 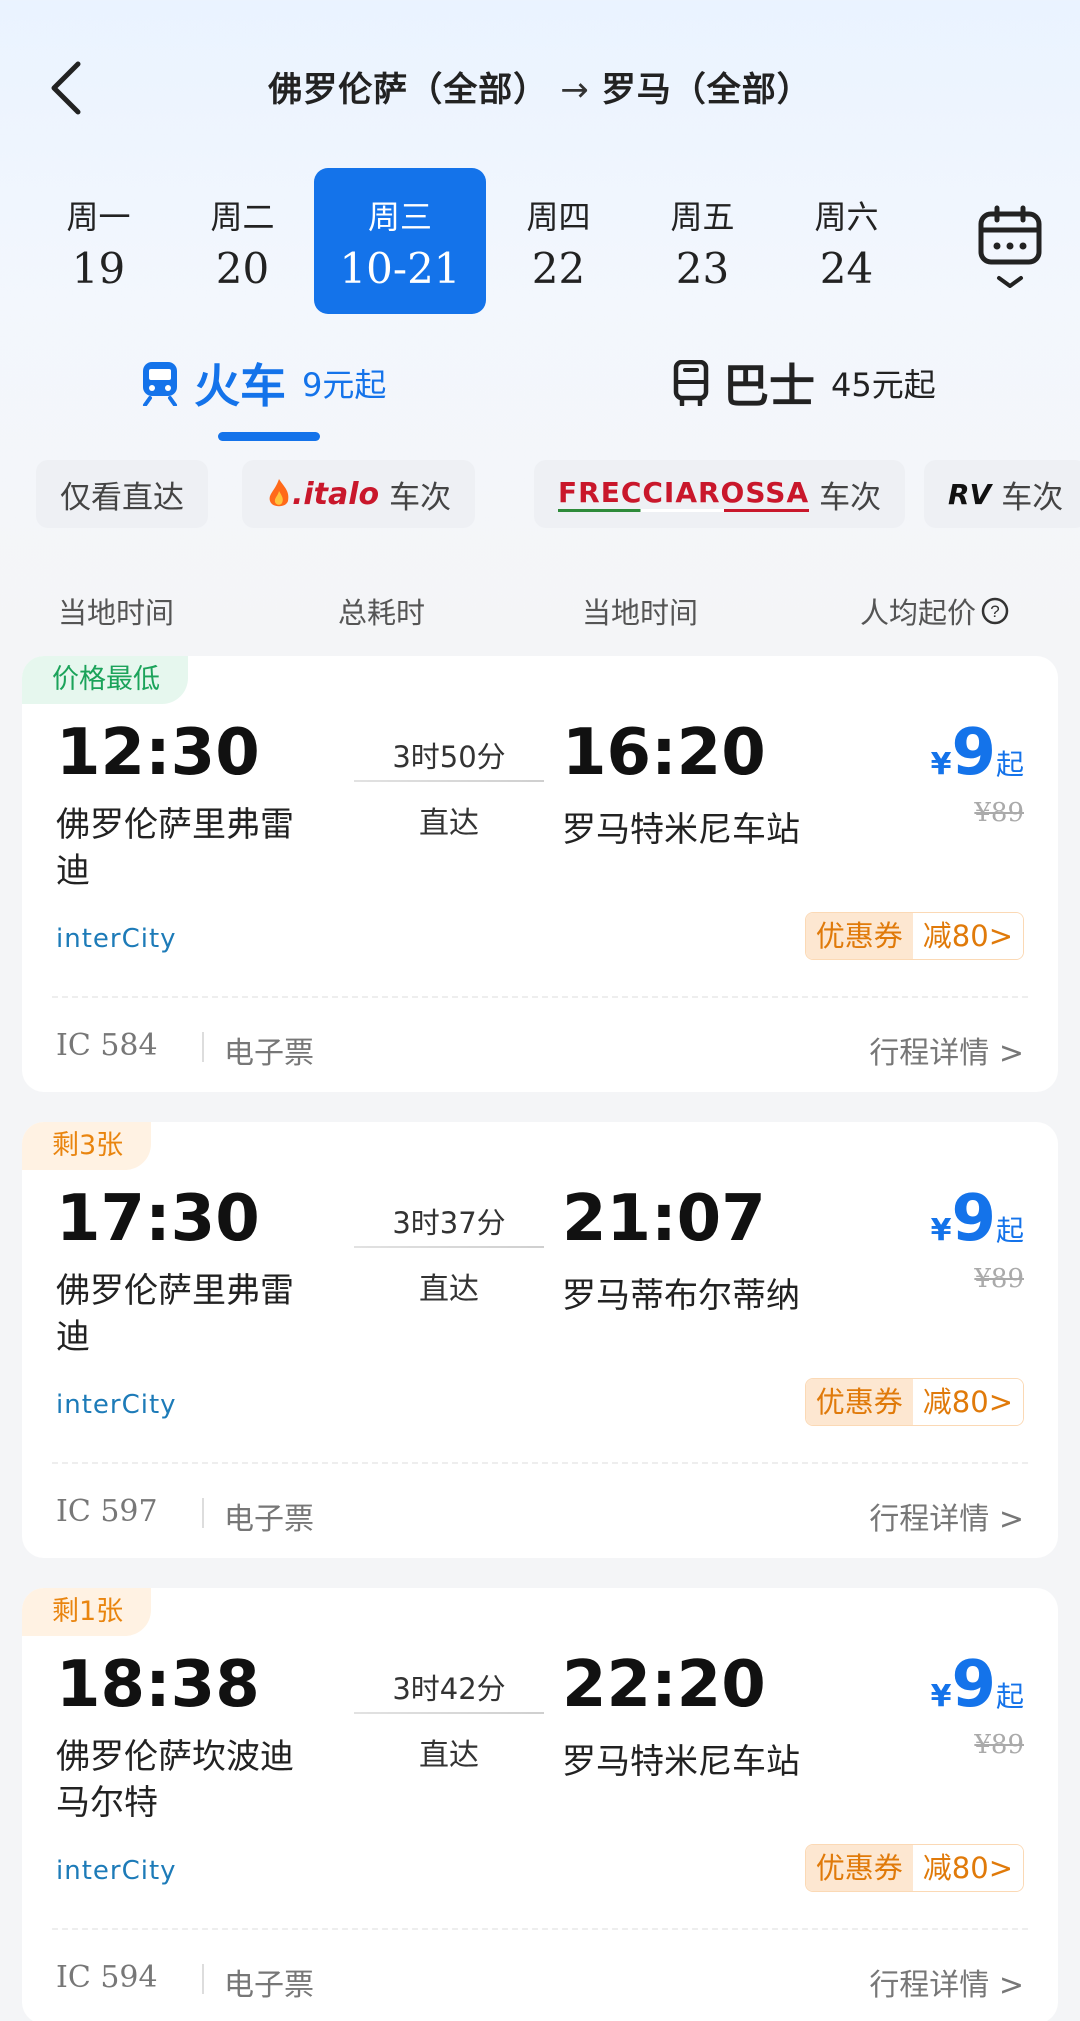 I want to click on col-price: 人均起价 ?, so click(x=935, y=611).